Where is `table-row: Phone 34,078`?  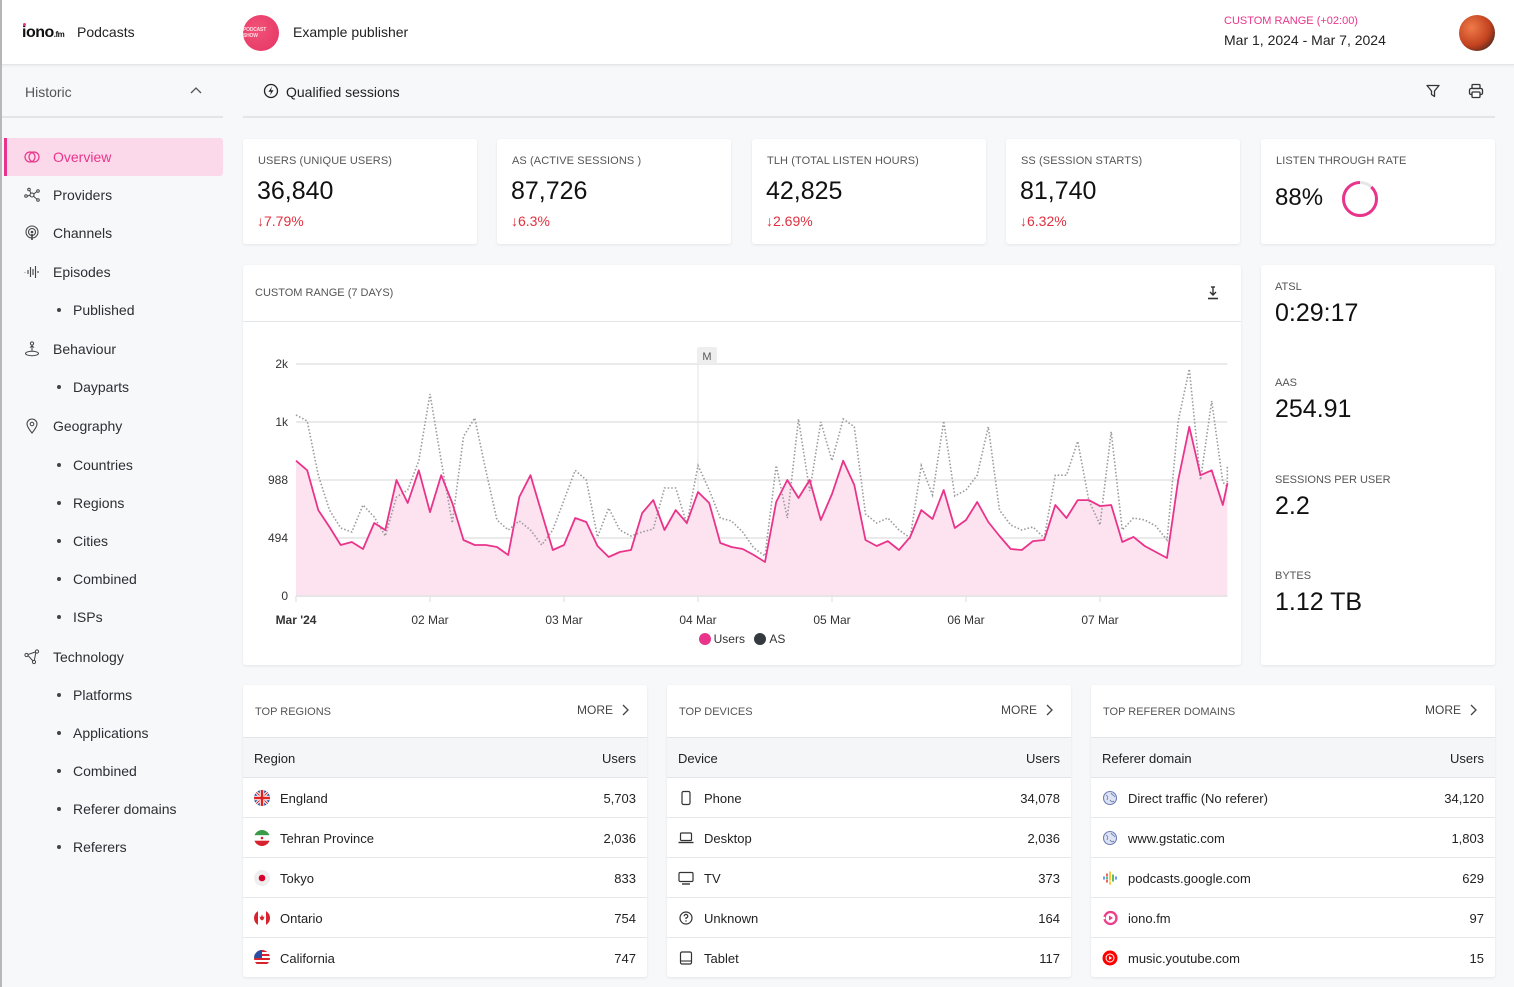
table-row: Phone 34,078 is located at coordinates (869, 798).